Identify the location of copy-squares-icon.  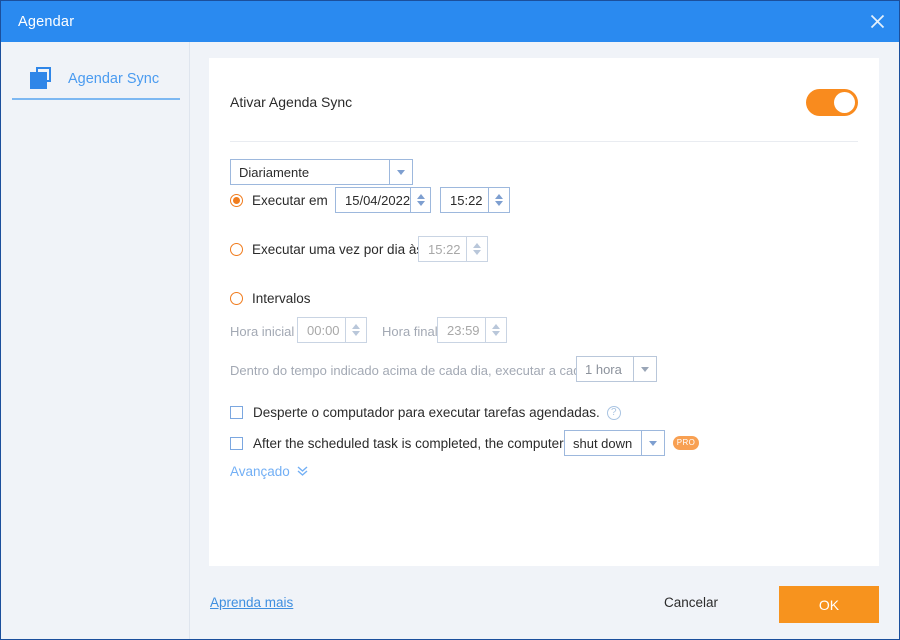
(43, 79).